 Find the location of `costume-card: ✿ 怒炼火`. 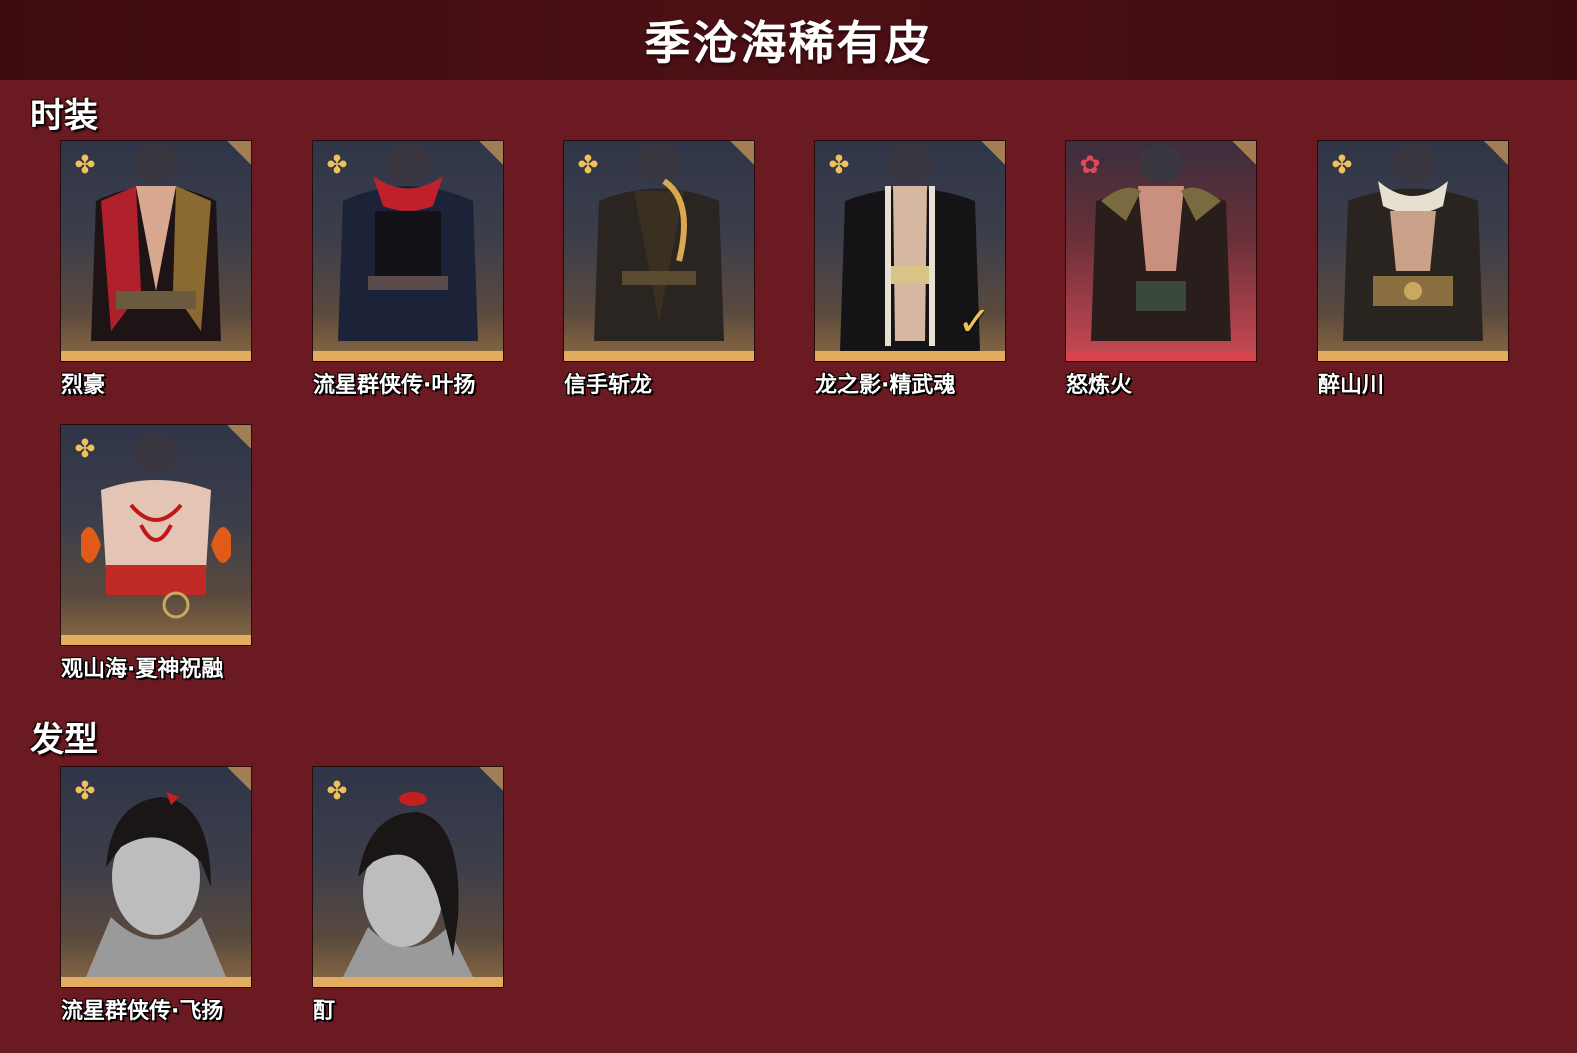

costume-card: ✿ 怒炼火 is located at coordinates (1161, 270).